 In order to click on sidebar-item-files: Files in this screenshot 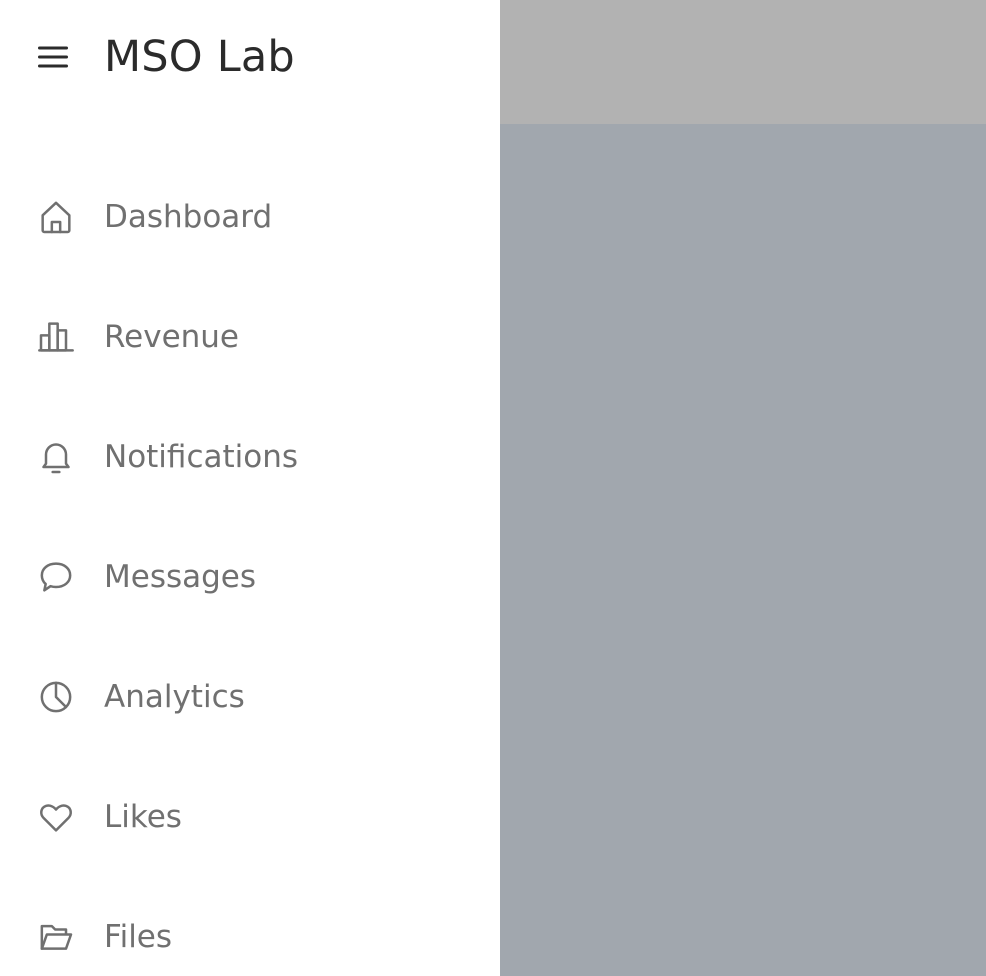, I will do `click(250, 926)`.